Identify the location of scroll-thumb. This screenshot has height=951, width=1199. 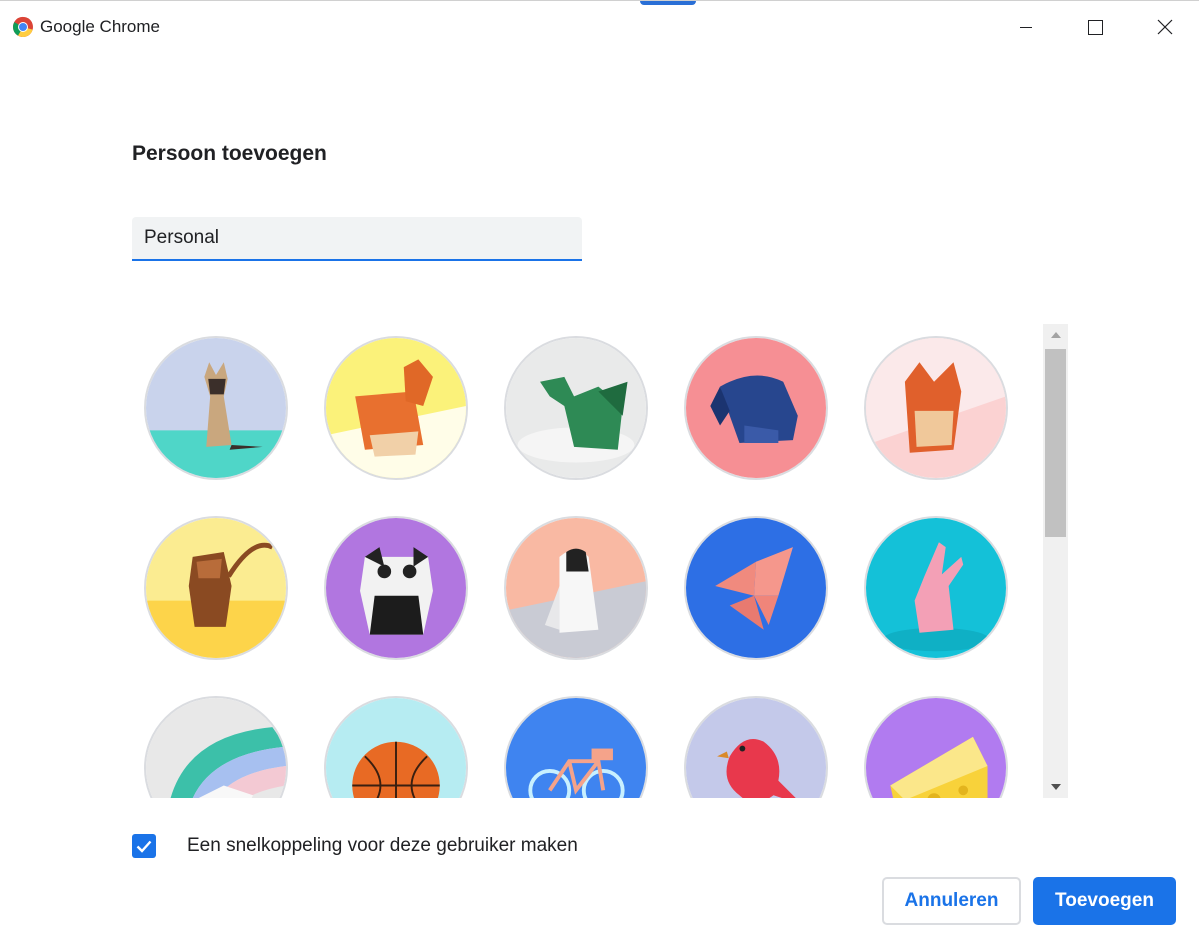
(1055, 443).